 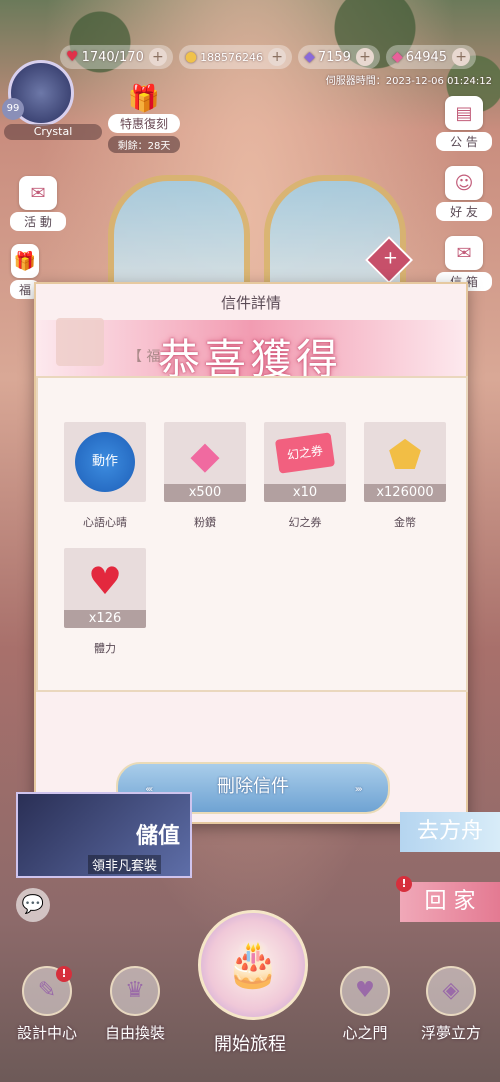 I want to click on reward-slot: 動作, so click(x=105, y=462).